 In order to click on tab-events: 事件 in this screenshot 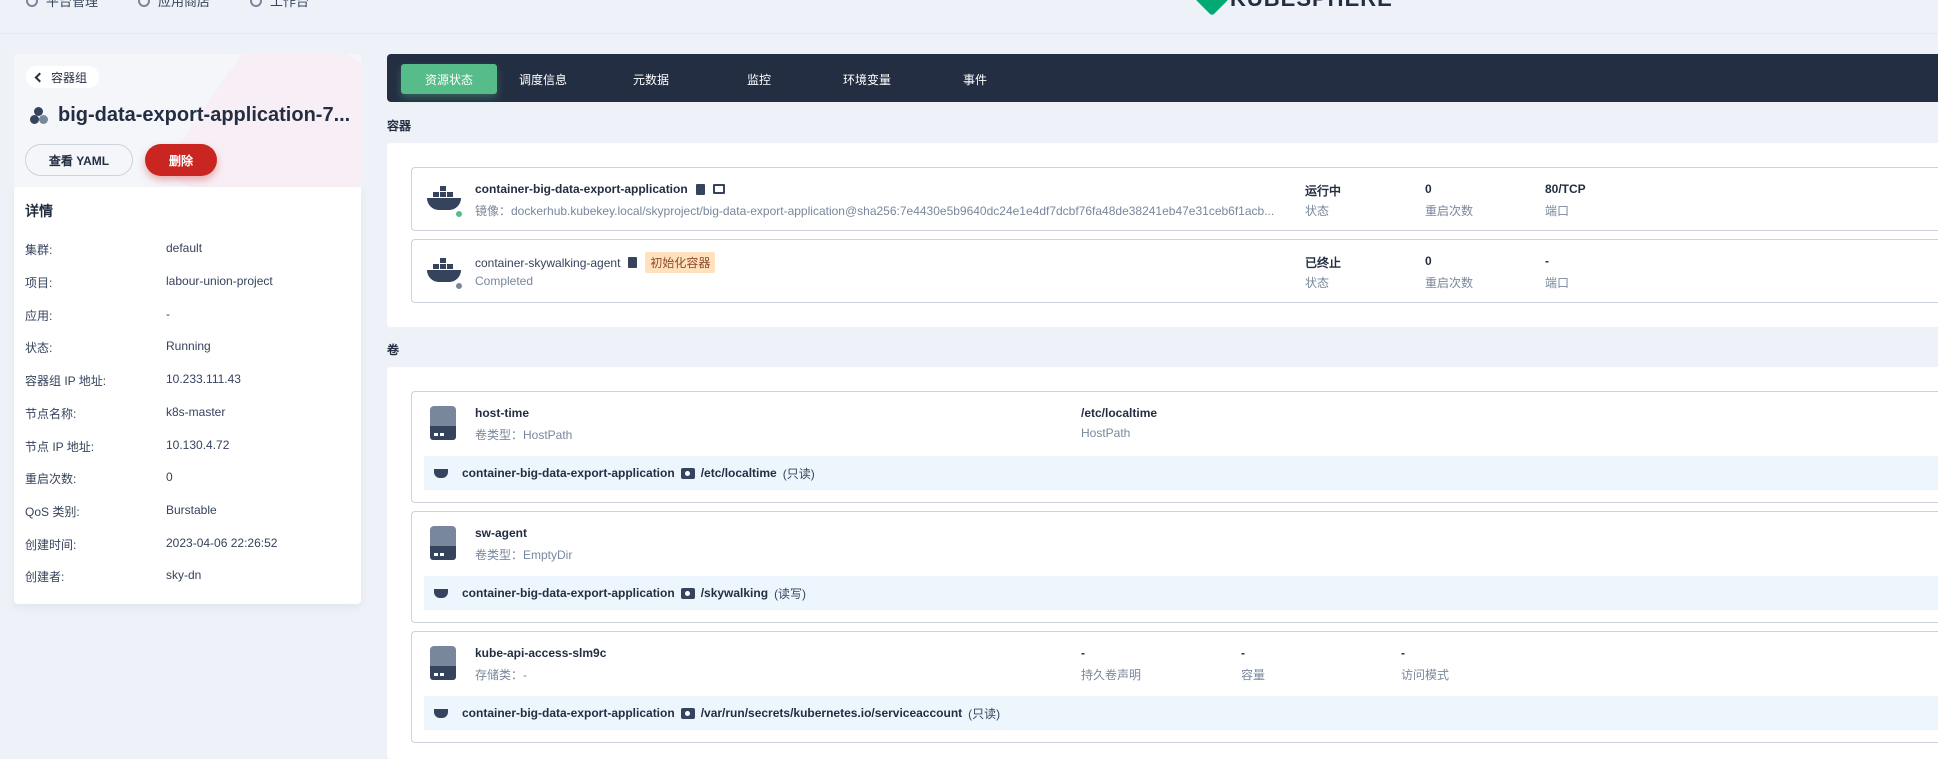, I will do `click(975, 79)`.